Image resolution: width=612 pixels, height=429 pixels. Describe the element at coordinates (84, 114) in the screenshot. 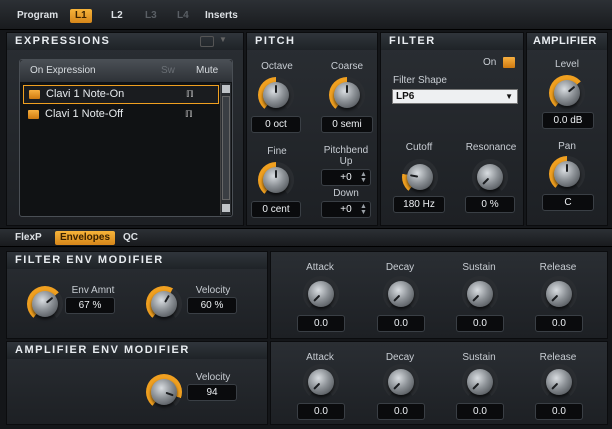

I see `expression-name: Clavi 1 Note-Off` at that location.